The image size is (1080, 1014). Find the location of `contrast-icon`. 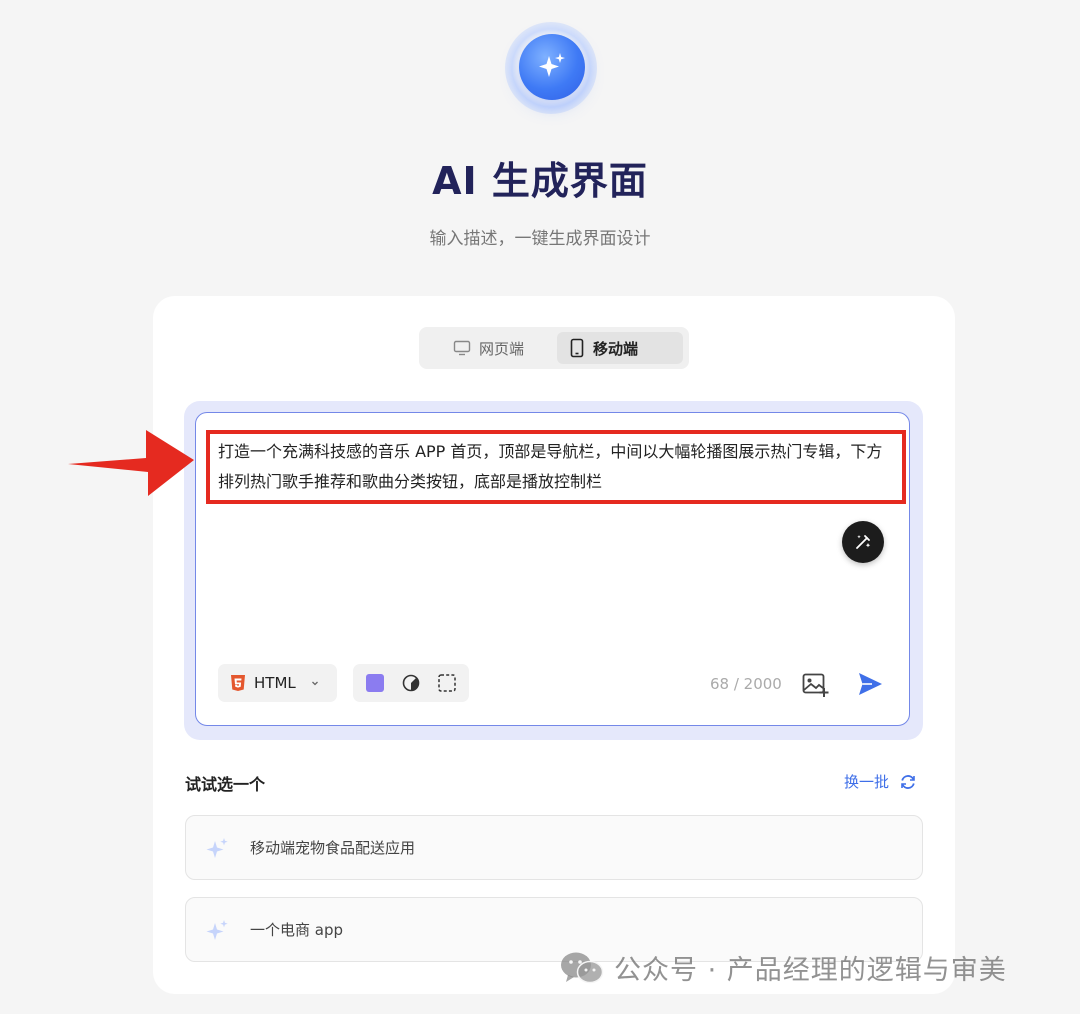

contrast-icon is located at coordinates (411, 683).